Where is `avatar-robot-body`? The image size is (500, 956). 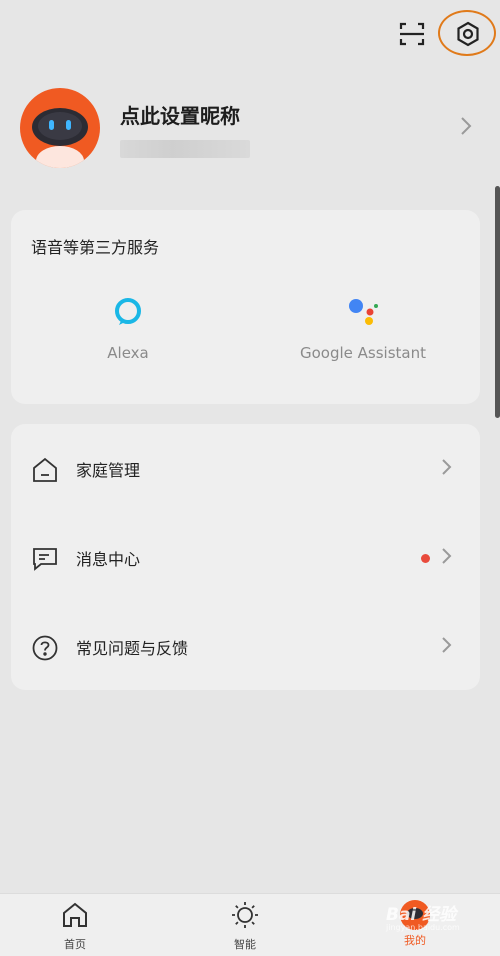 avatar-robot-body is located at coordinates (60, 157).